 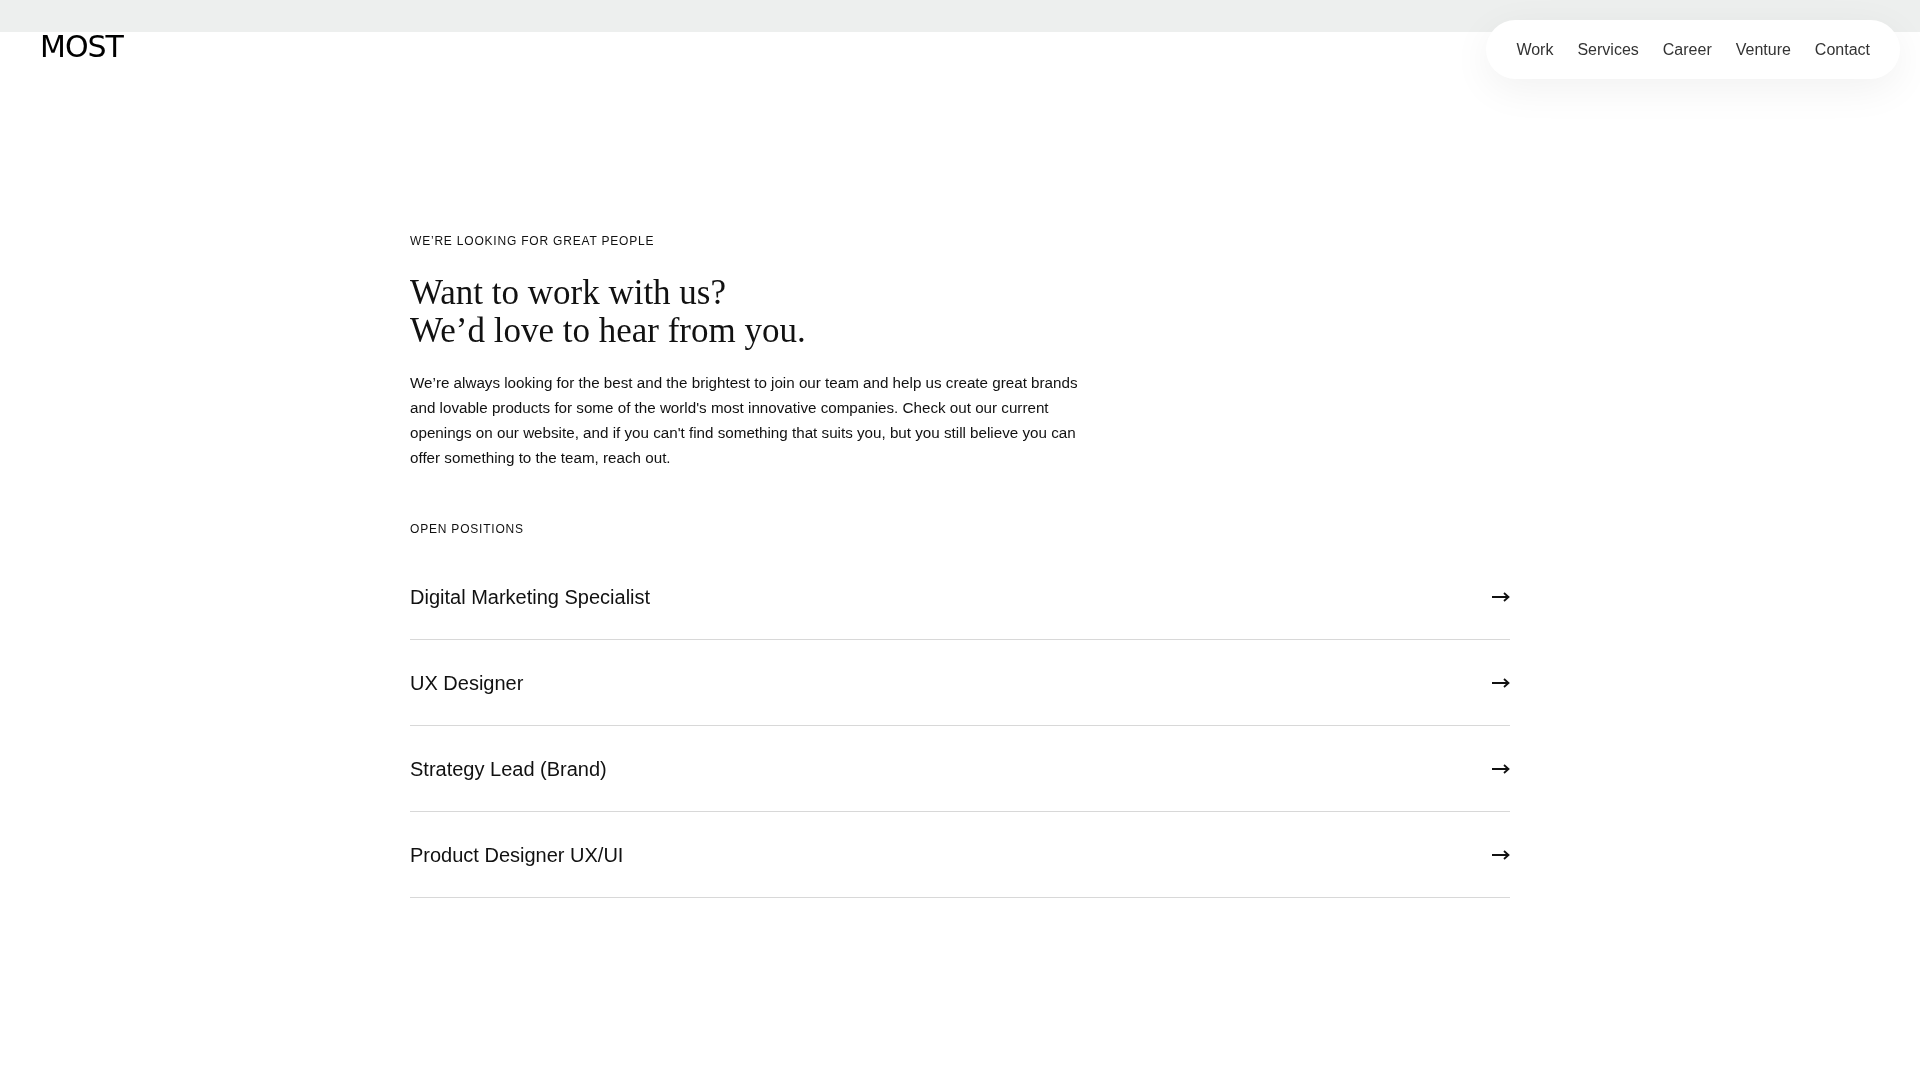 What do you see at coordinates (81, 47) in the screenshot?
I see `logo: MOST` at bounding box center [81, 47].